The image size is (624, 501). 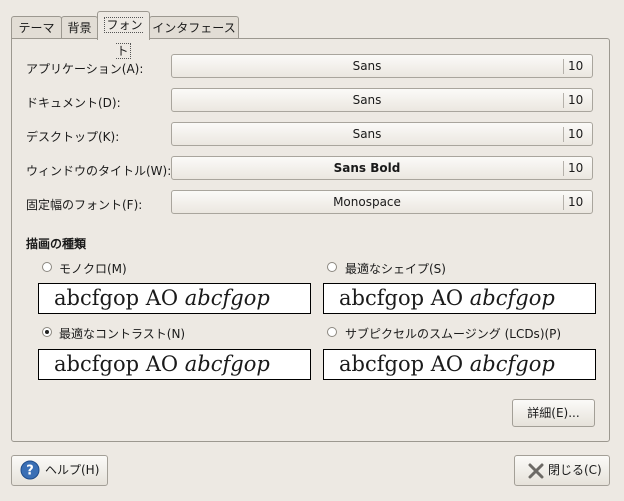 I want to click on tab-background: 背景, so click(x=79, y=27).